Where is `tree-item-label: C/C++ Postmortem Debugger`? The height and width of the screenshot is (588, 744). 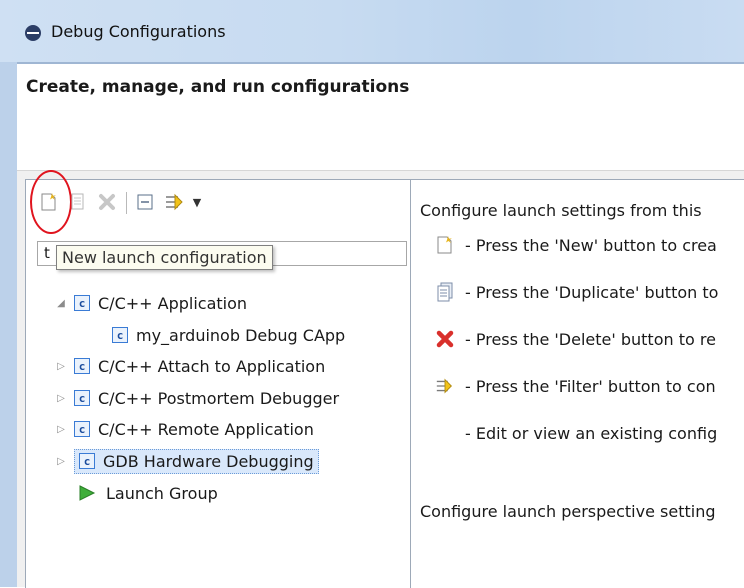
tree-item-label: C/C++ Postmortem Debugger is located at coordinates (219, 398).